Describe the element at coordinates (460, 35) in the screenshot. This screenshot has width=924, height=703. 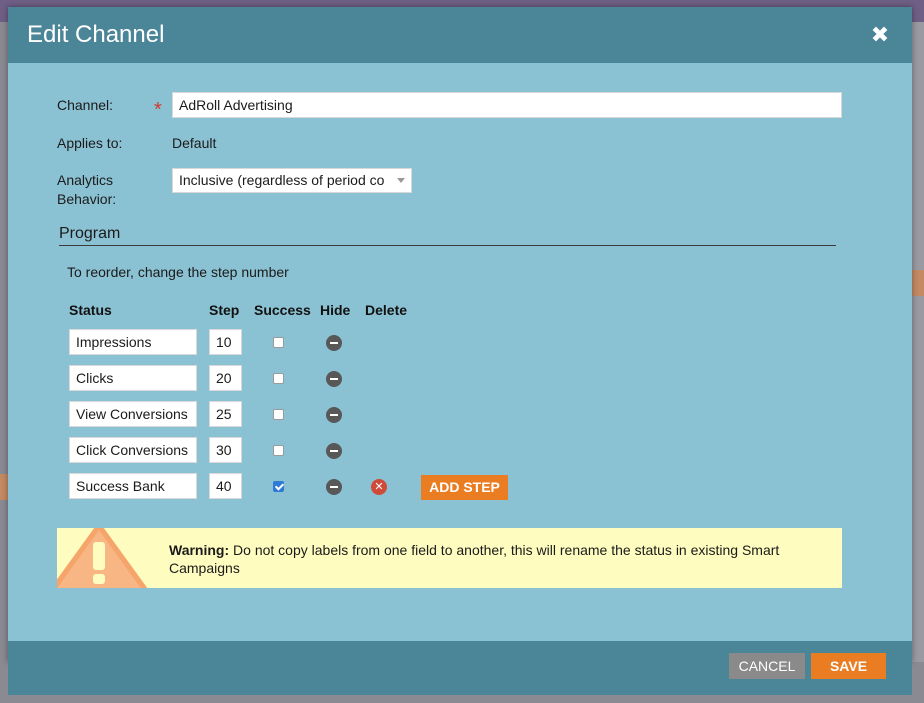
I see `dialog-header: Edit Channel ✖` at that location.